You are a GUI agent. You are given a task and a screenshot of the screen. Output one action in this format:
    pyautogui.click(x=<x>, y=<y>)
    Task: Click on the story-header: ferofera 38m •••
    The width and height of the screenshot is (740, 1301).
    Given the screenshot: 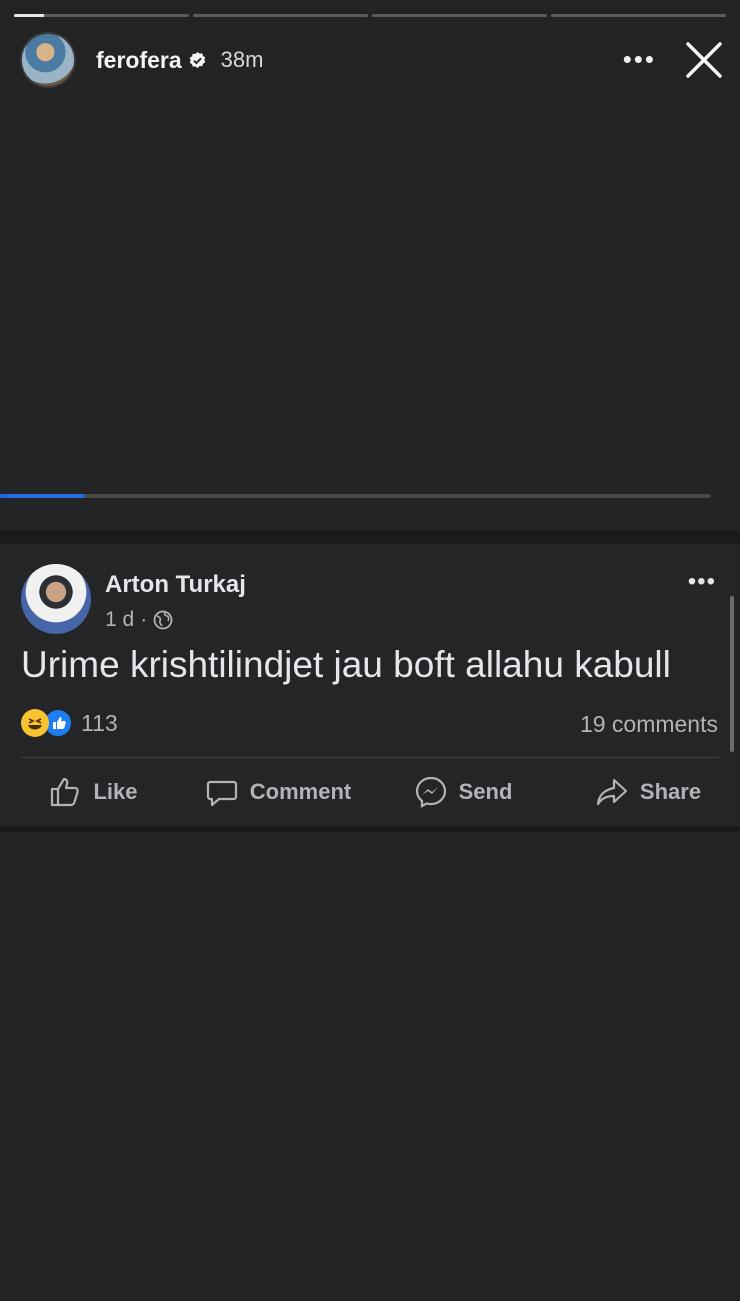 What is the action you would take?
    pyautogui.click(x=373, y=60)
    